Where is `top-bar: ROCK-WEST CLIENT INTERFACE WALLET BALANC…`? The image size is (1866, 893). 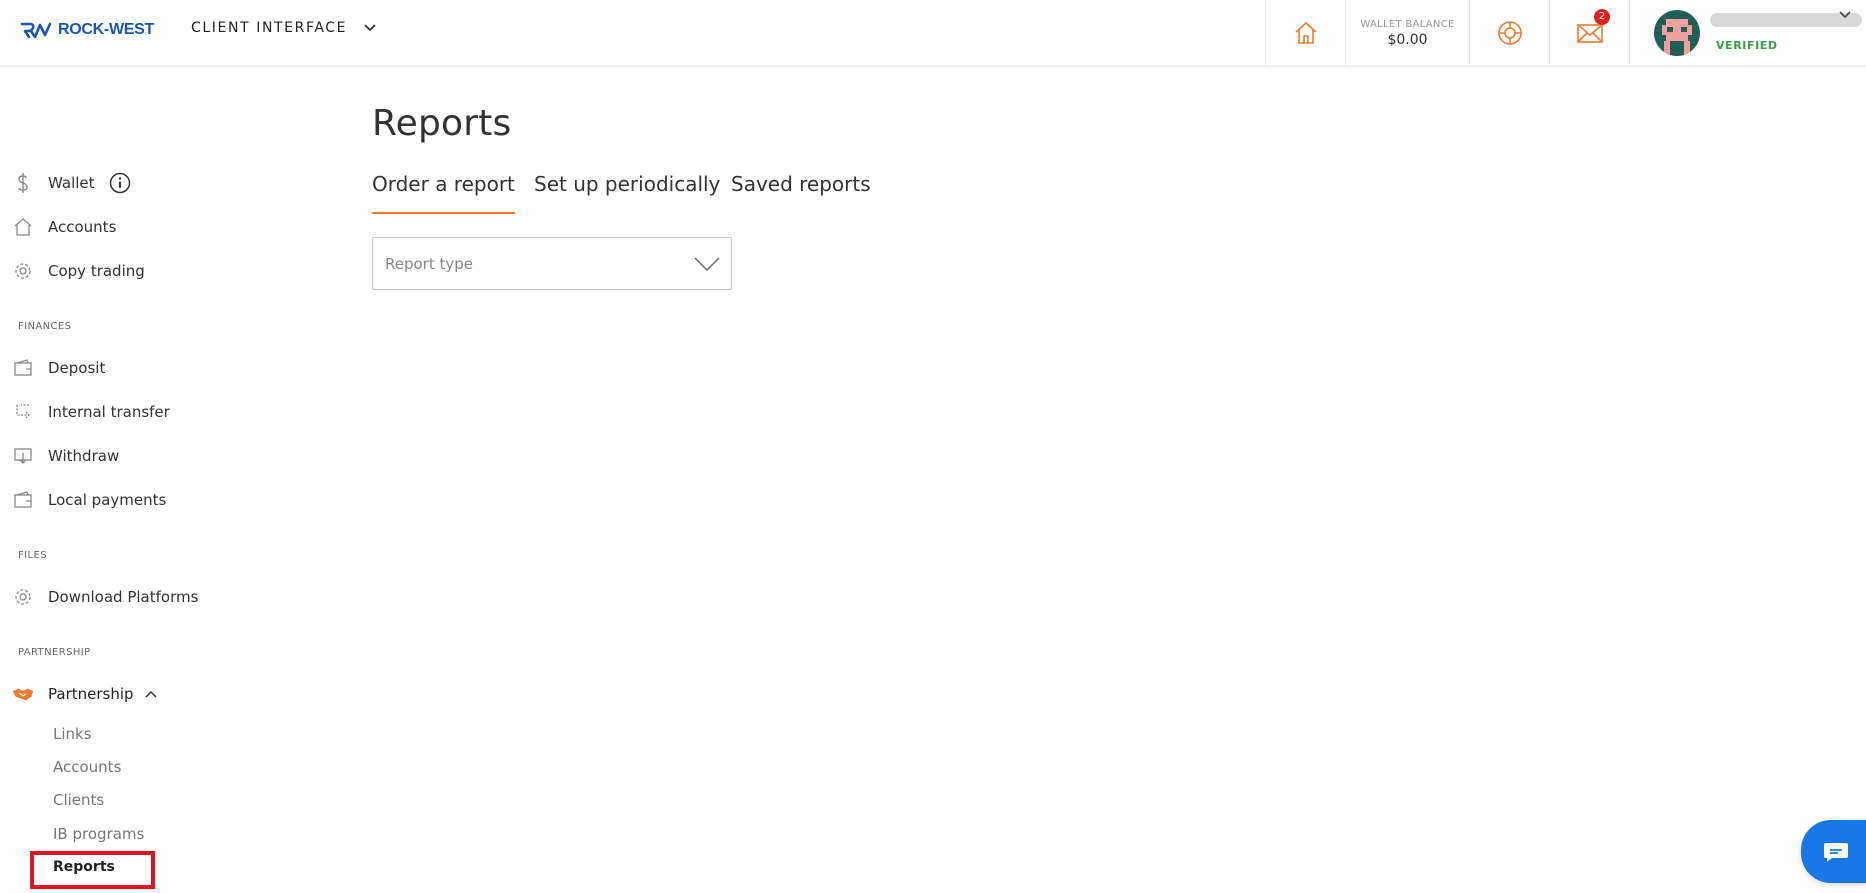
top-bar: ROCK-WEST CLIENT INTERFACE WALLET BALANC… is located at coordinates (933, 33).